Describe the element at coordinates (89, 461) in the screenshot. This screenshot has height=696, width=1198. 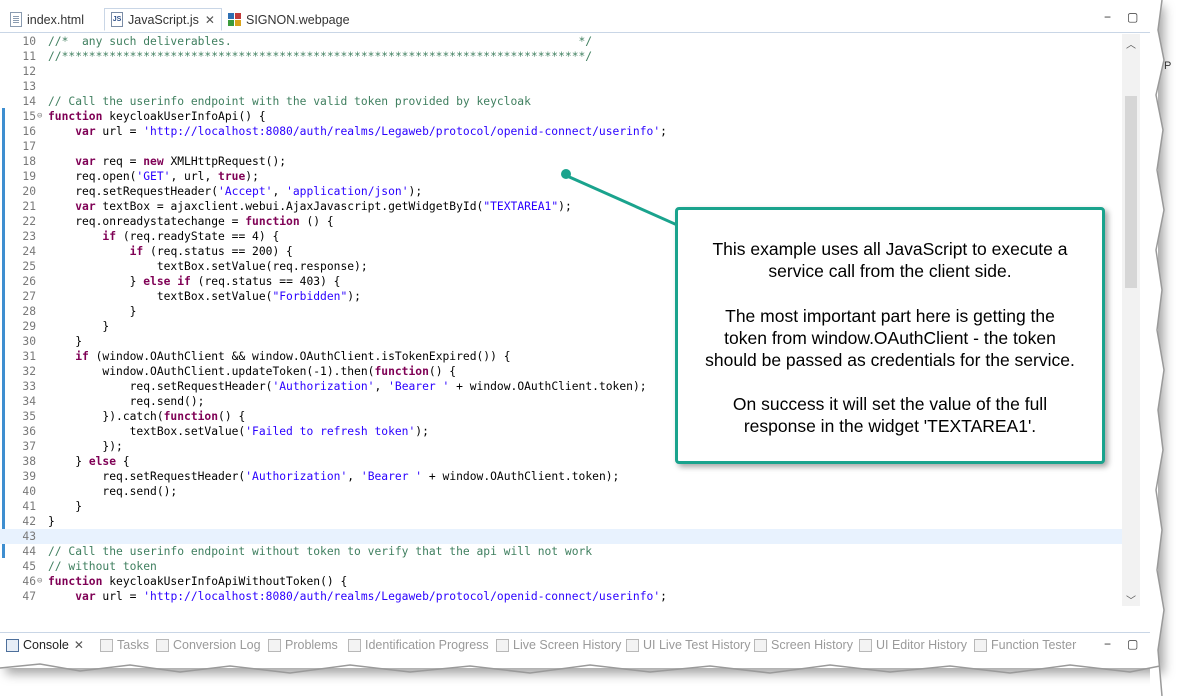
I see `code-text: } else {` at that location.